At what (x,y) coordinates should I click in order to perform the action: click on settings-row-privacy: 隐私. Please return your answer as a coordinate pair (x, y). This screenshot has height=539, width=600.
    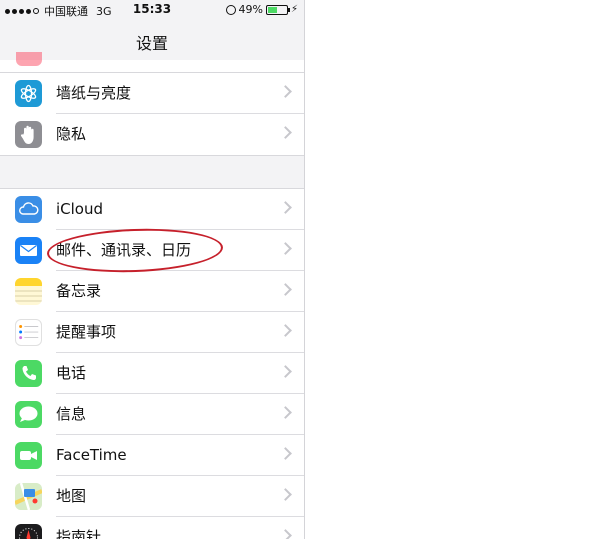
    Looking at the image, I should click on (152, 134).